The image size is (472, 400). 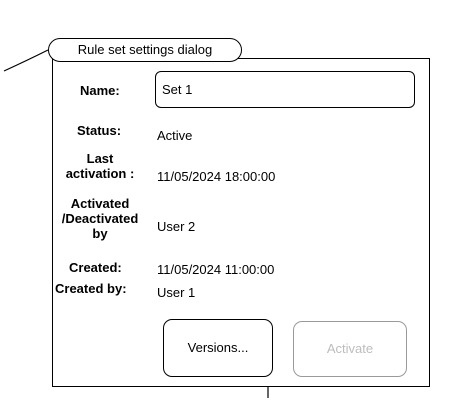 What do you see at coordinates (100, 203) in the screenshot?
I see `activated-label-line1: Activated` at bounding box center [100, 203].